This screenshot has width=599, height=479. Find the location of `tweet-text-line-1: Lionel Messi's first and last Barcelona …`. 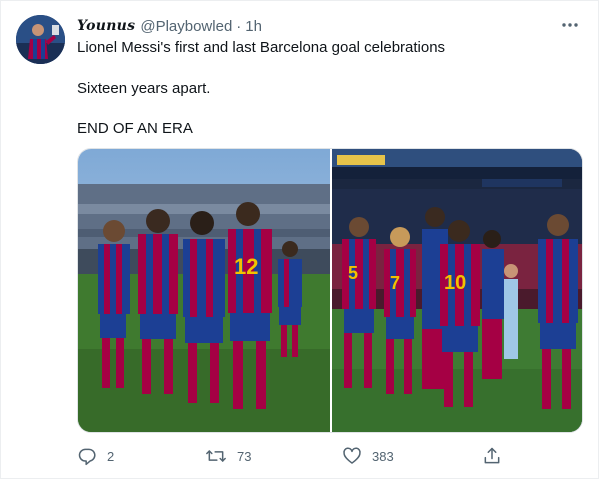

tweet-text-line-1: Lionel Messi's first and last Barcelona … is located at coordinates (261, 47).